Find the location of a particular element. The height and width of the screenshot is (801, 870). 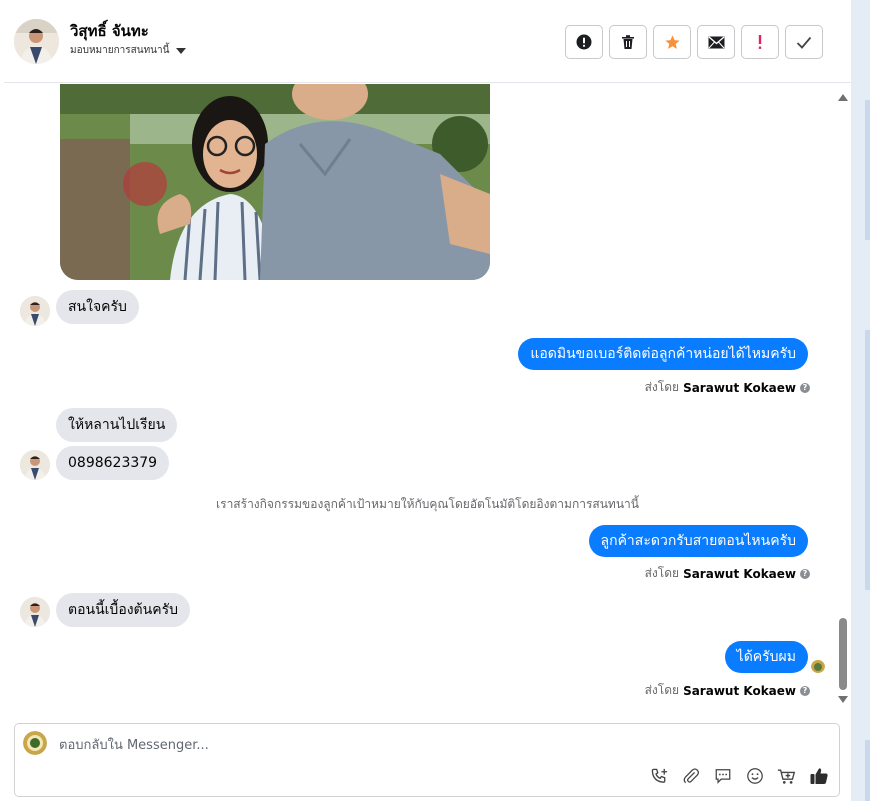

outgoing-message: ได้ครับผม is located at coordinates (766, 657).